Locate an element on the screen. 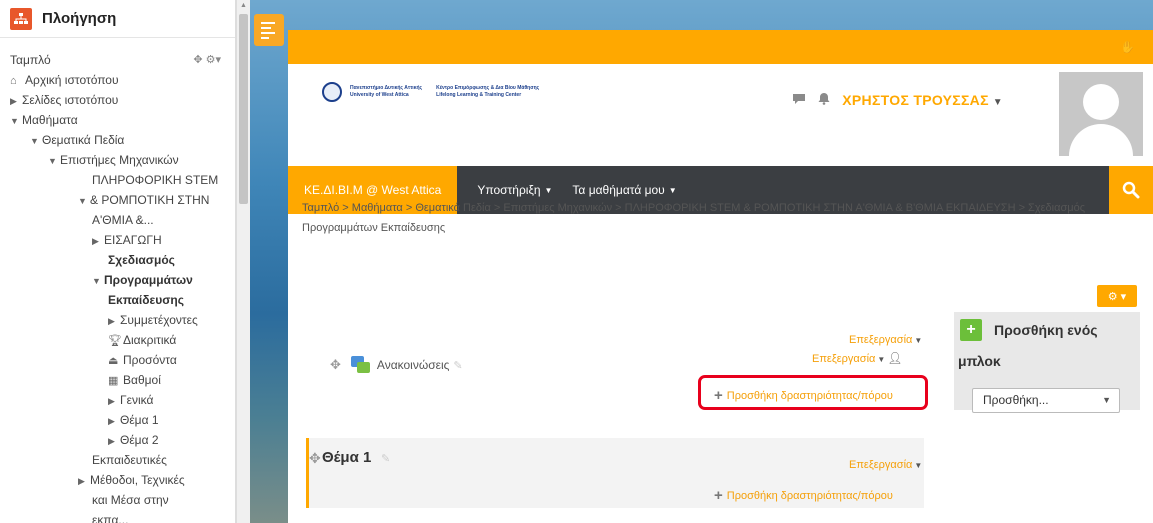 Image resolution: width=1153 pixels, height=523 pixels. nav-item-site-pages: ▶ Σελίδες ιστοτόπου is located at coordinates (117, 100).